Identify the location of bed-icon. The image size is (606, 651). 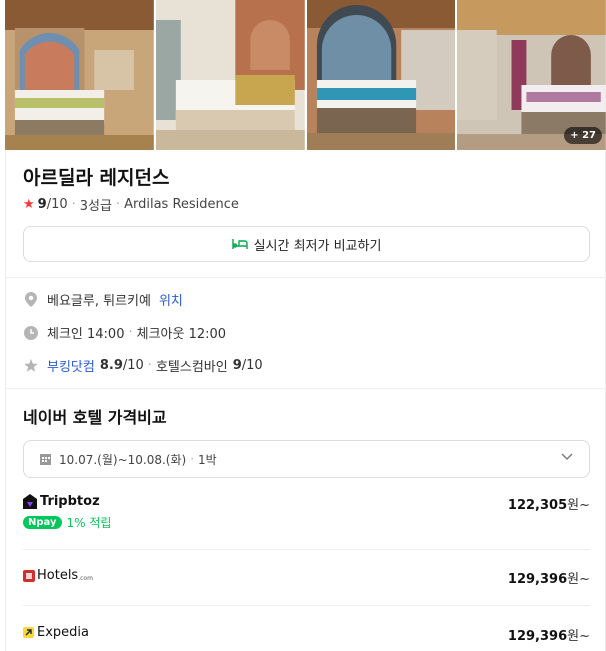
(239, 244).